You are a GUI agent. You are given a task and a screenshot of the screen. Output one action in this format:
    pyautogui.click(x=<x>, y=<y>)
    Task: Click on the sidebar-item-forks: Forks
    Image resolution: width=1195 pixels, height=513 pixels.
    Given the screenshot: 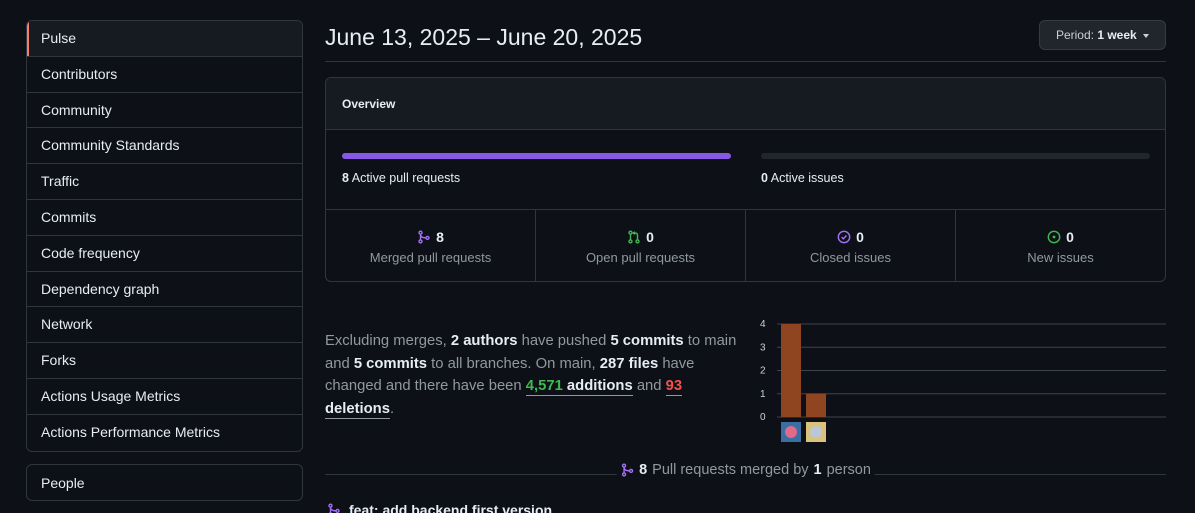 What is the action you would take?
    pyautogui.click(x=164, y=361)
    